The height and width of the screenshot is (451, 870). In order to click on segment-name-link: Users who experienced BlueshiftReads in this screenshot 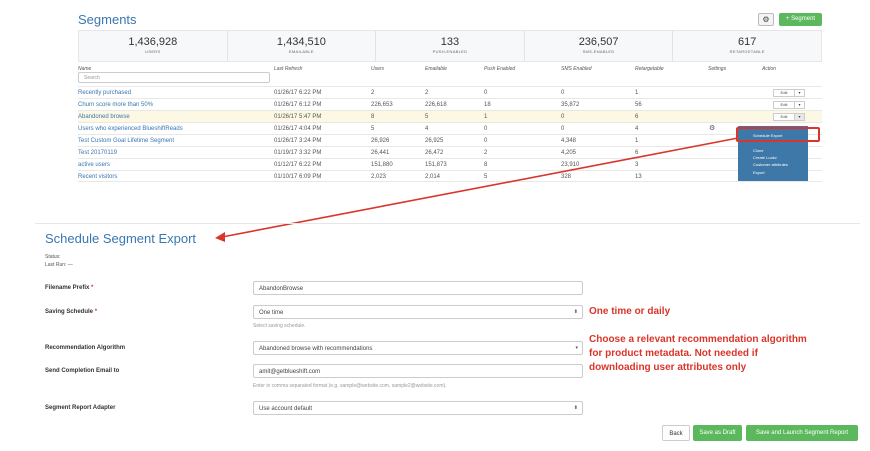, I will do `click(130, 129)`.